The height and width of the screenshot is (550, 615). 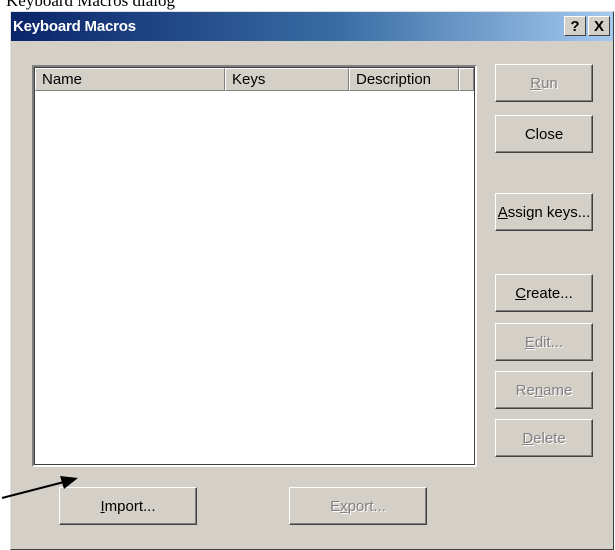 What do you see at coordinates (521, 293) in the screenshot?
I see `create-mnemonic: C` at bounding box center [521, 293].